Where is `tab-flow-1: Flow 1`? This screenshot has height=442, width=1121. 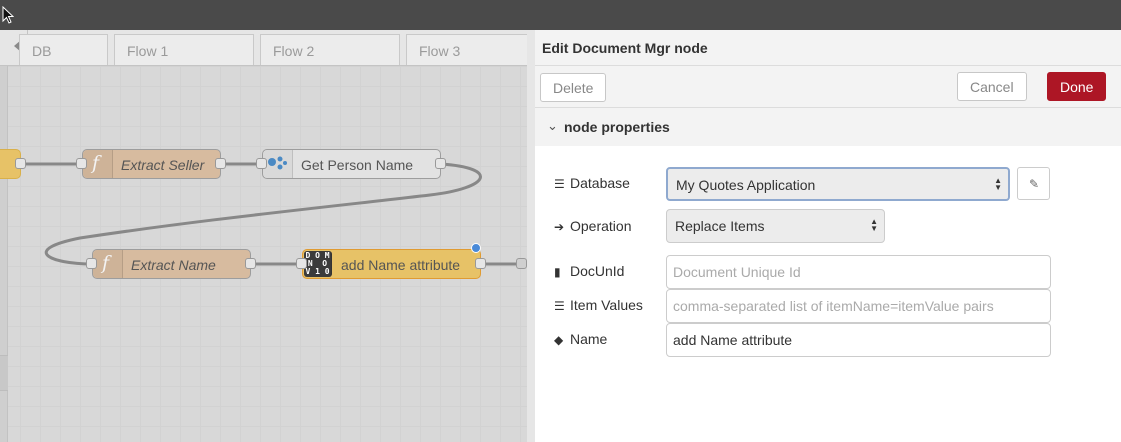
tab-flow-1: Flow 1 is located at coordinates (184, 49).